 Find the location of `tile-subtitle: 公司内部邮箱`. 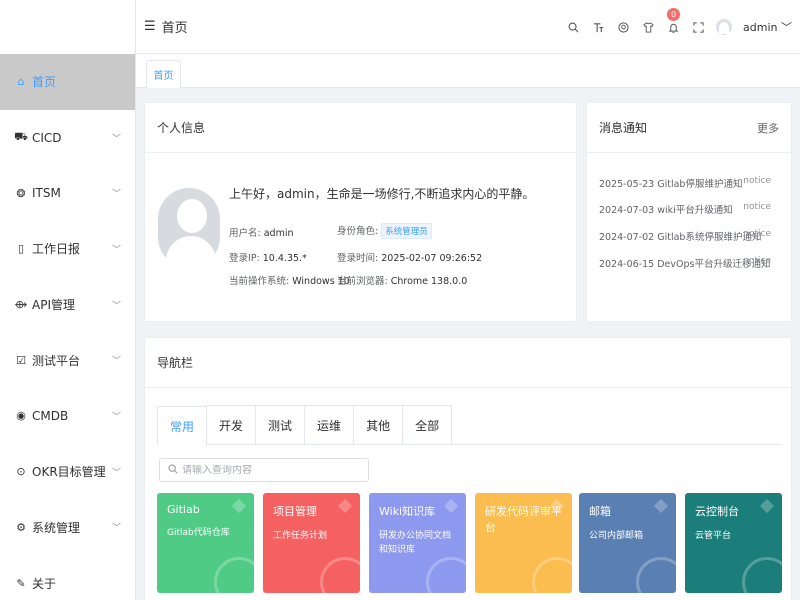

tile-subtitle: 公司内部邮箱 is located at coordinates (616, 536).